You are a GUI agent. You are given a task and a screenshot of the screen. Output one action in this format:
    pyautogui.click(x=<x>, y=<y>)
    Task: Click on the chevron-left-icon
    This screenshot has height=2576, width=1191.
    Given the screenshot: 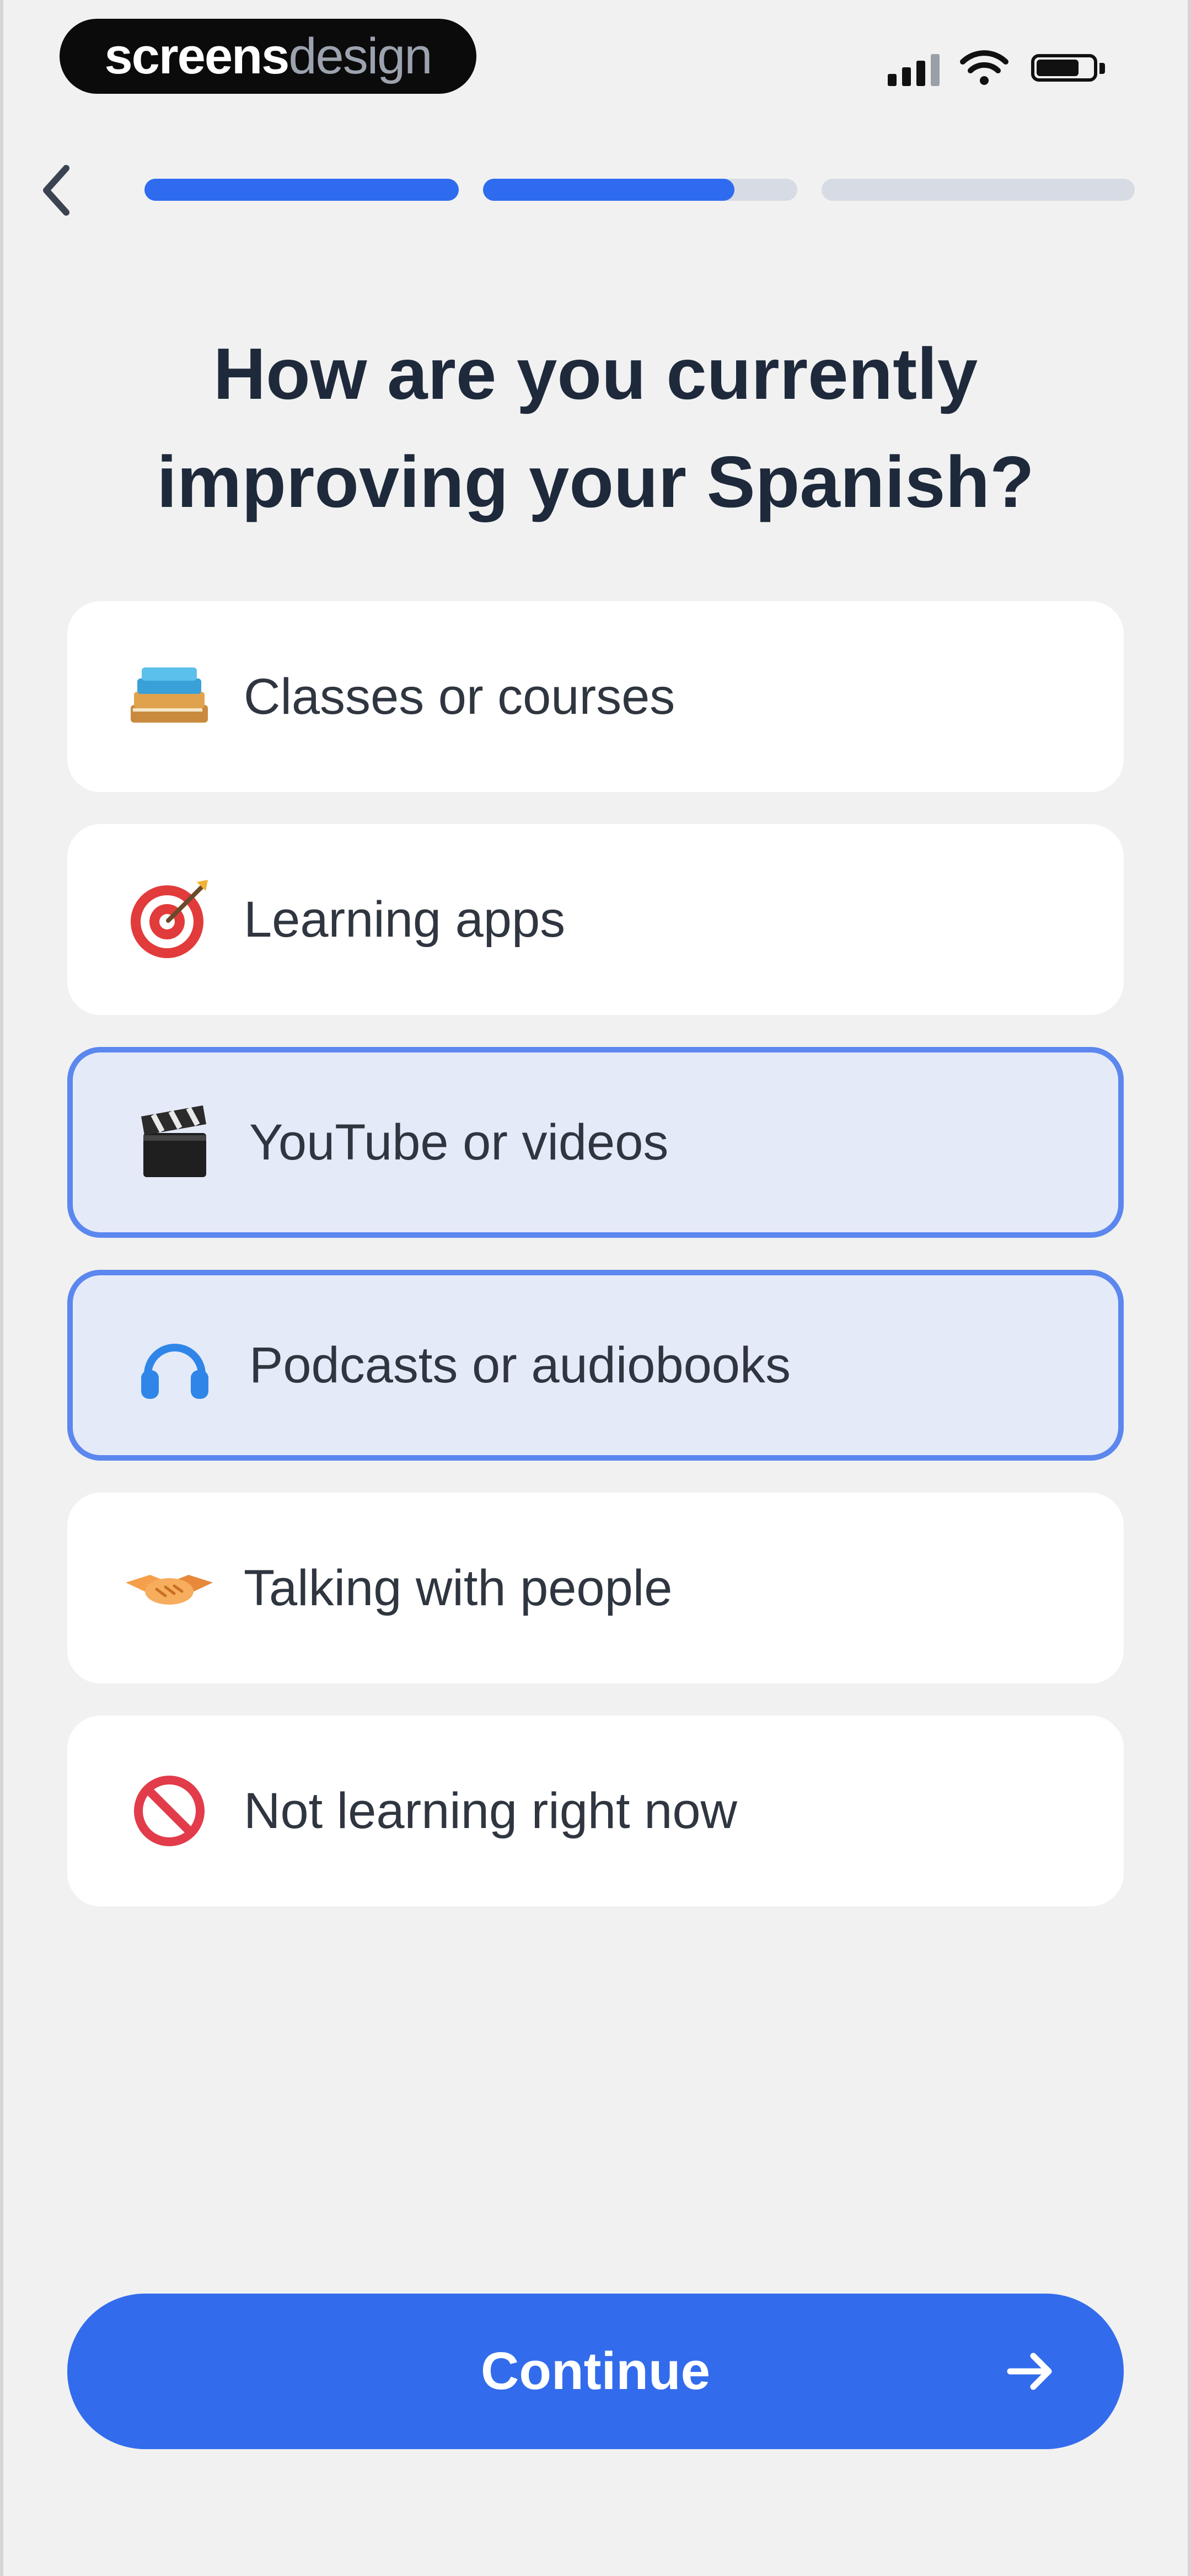 What is the action you would take?
    pyautogui.click(x=56, y=190)
    